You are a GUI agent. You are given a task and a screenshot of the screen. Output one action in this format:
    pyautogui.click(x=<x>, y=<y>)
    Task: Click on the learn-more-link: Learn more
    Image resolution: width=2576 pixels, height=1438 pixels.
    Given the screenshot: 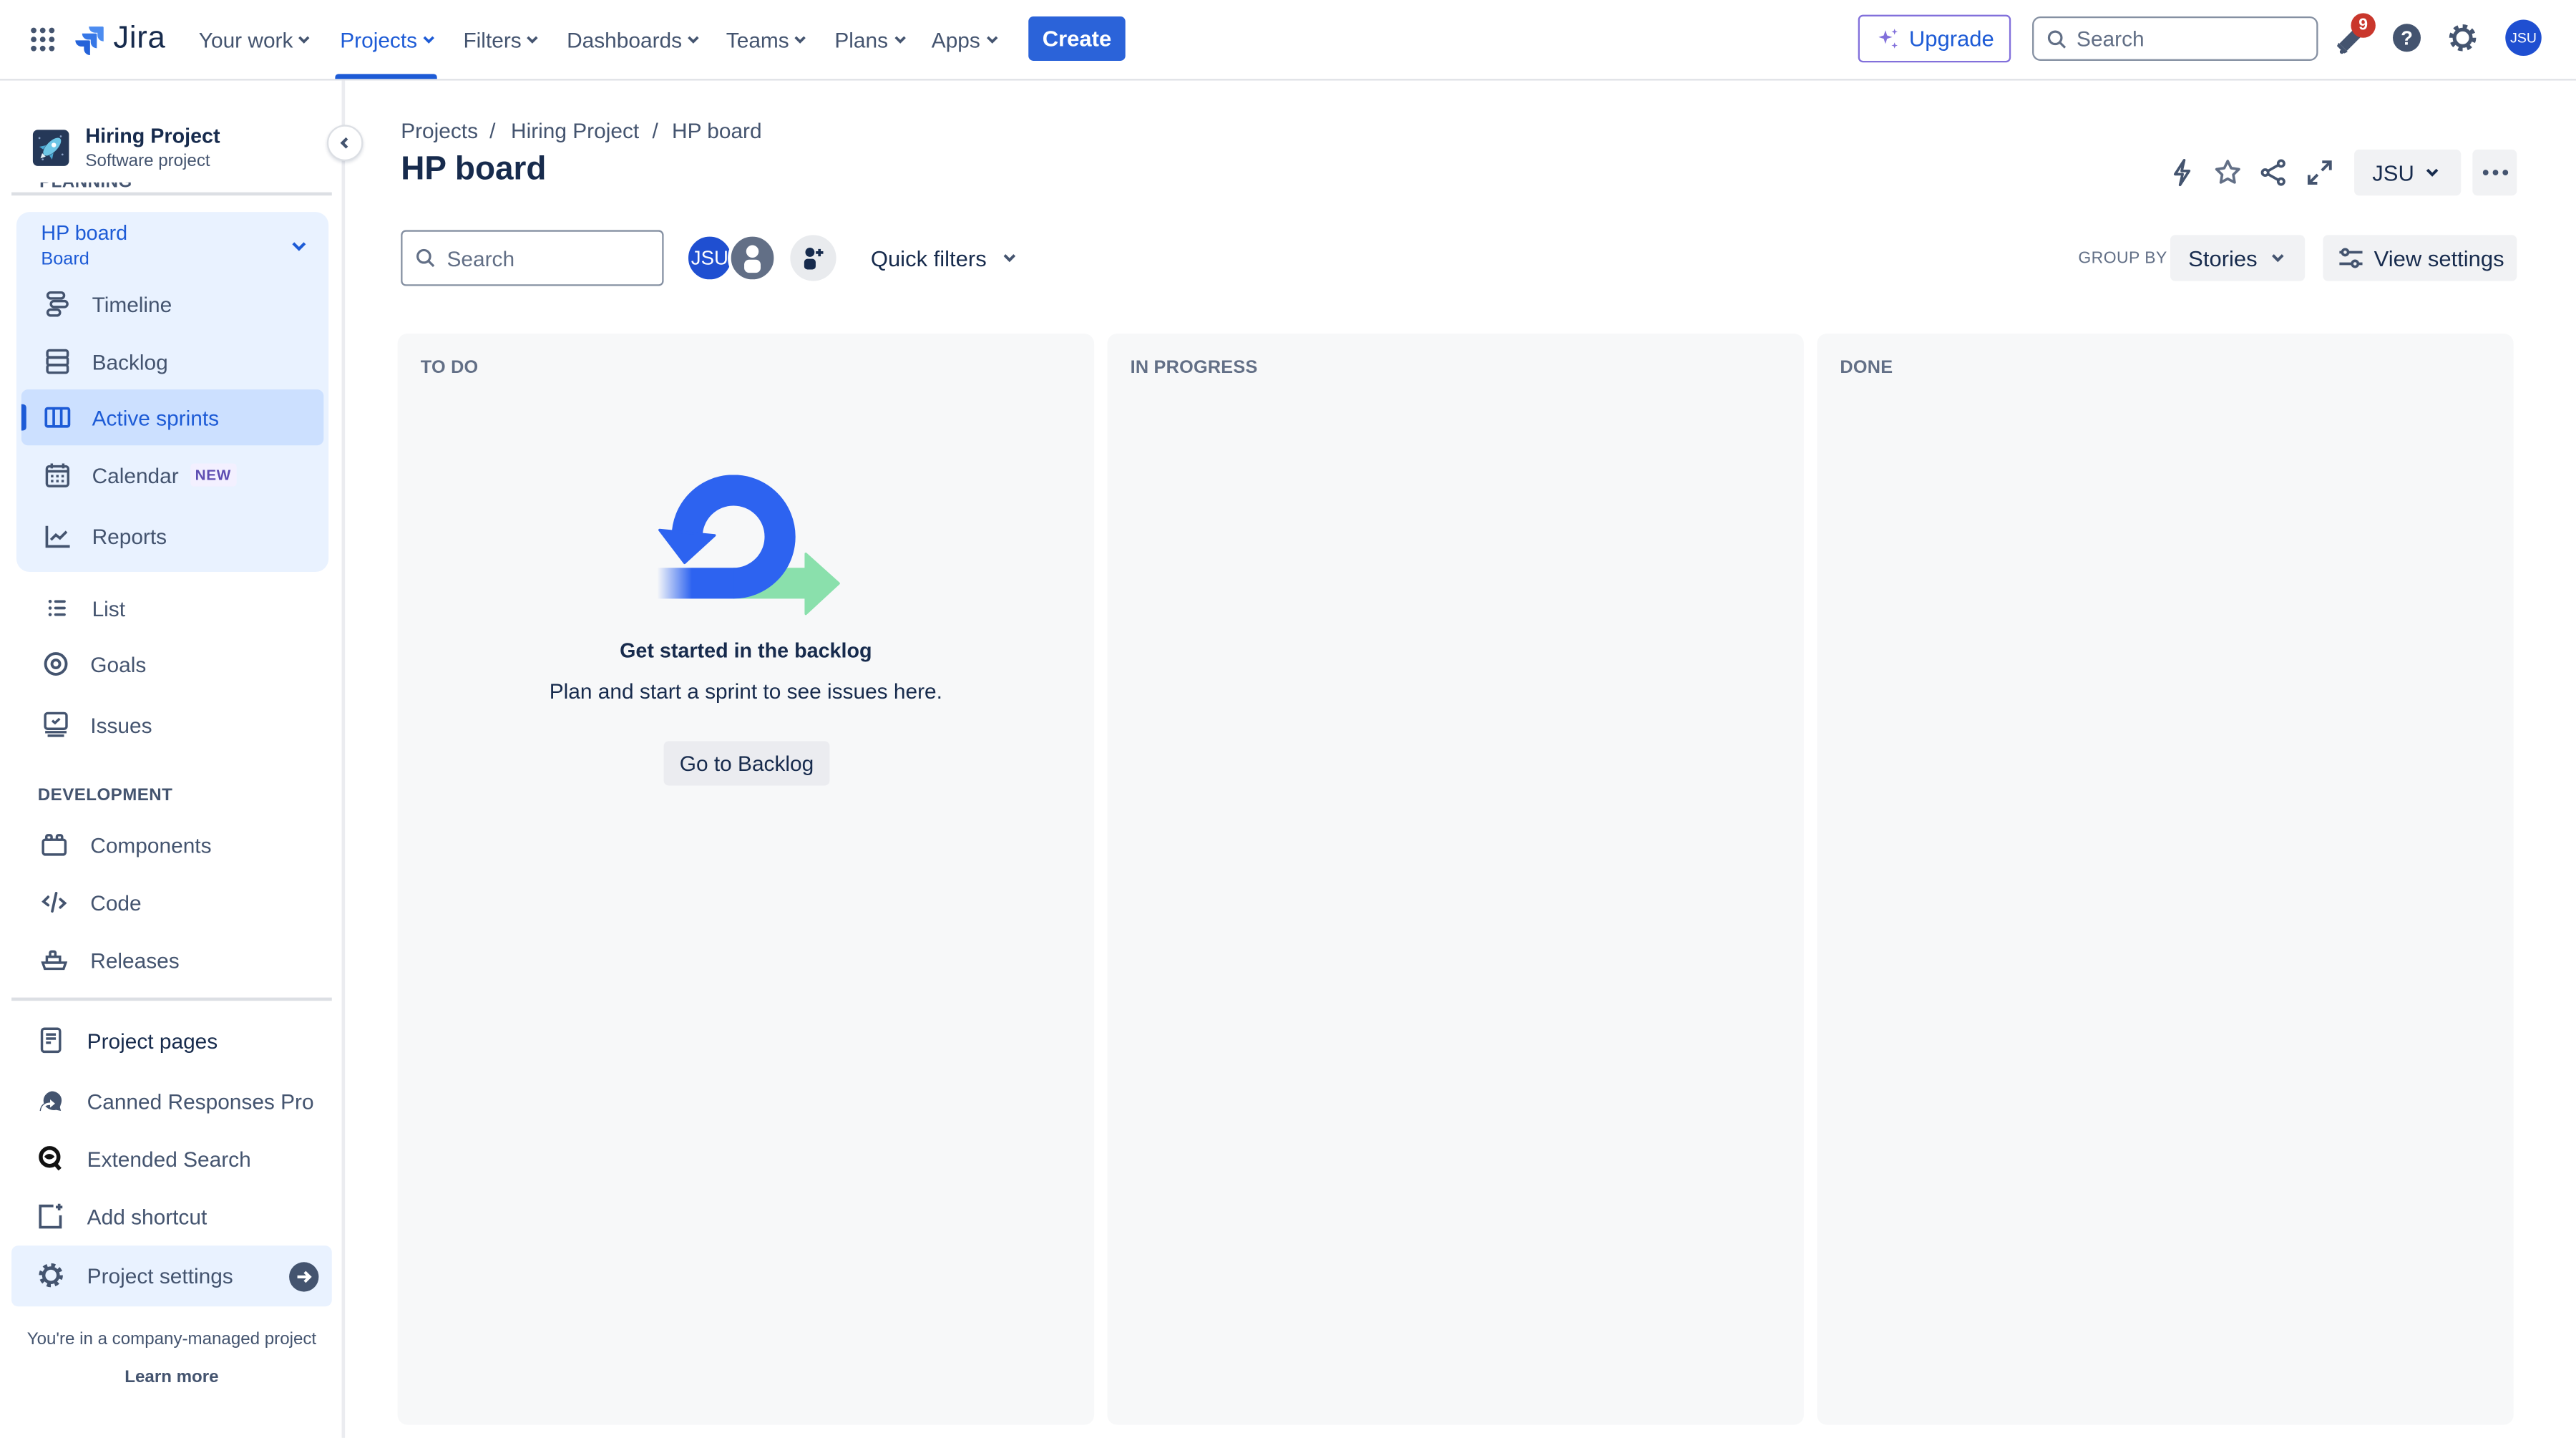 What is the action you would take?
    pyautogui.click(x=171, y=1377)
    